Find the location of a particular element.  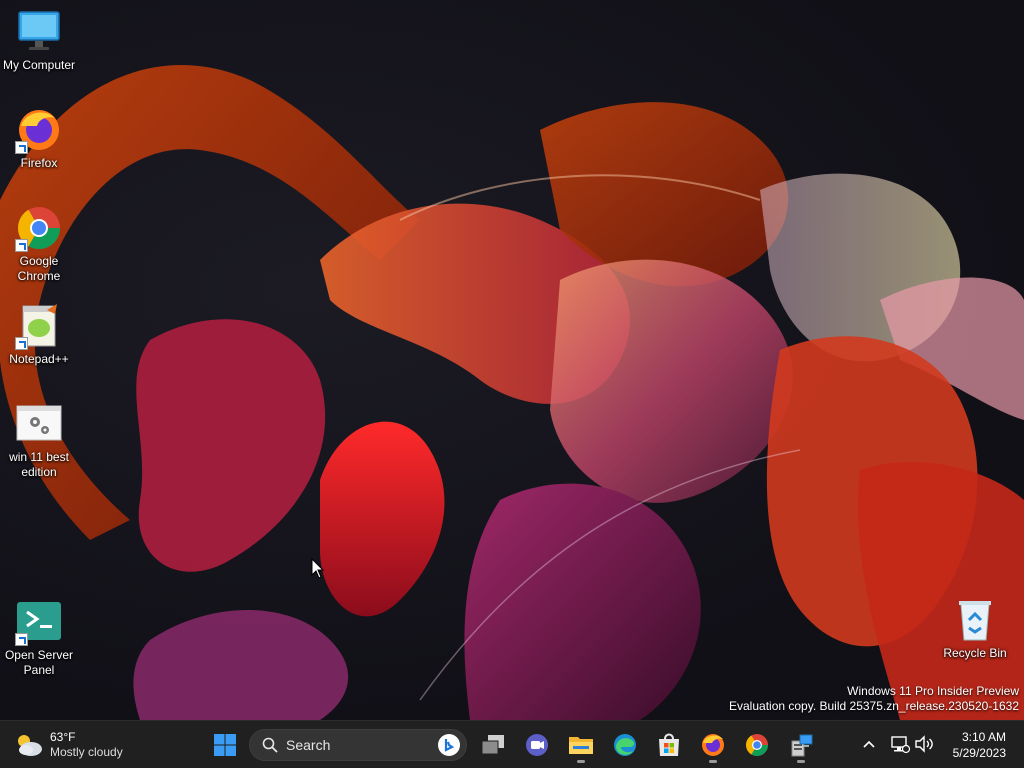

server-manager-button is located at coordinates (801, 745).